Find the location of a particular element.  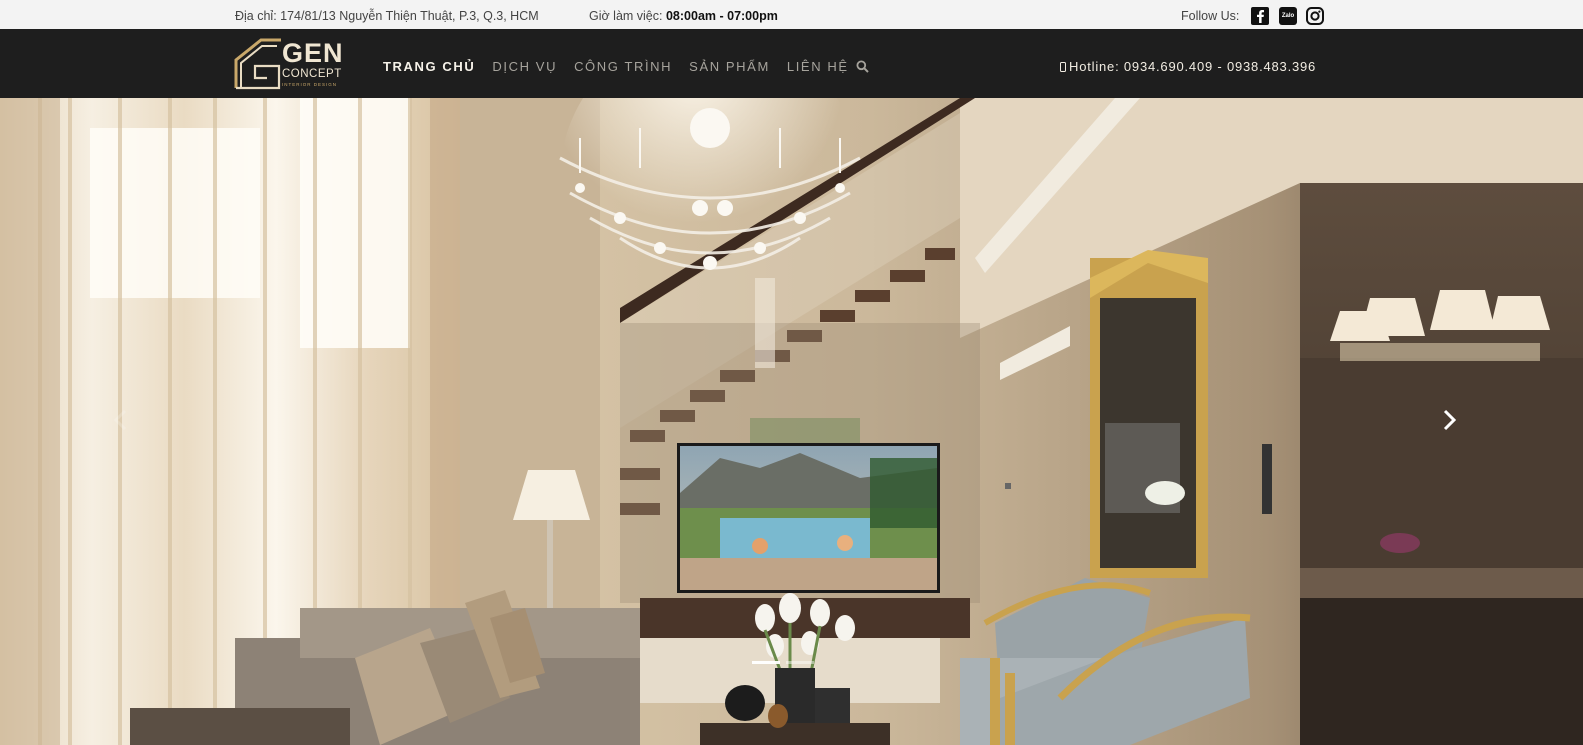

slider-prev-arrow is located at coordinates (120, 420).